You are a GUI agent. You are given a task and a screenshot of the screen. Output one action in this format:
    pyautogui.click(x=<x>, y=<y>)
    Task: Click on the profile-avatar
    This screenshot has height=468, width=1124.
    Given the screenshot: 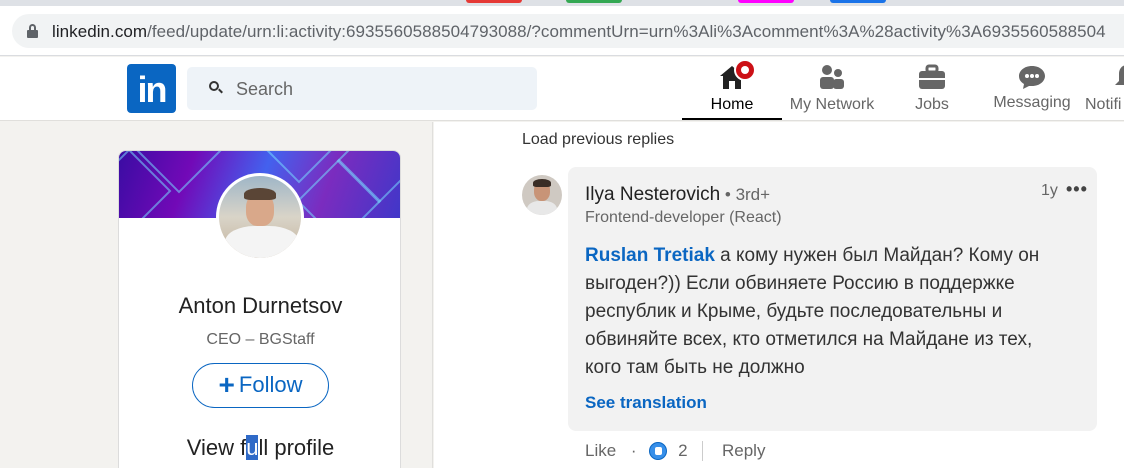 What is the action you would take?
    pyautogui.click(x=260, y=217)
    